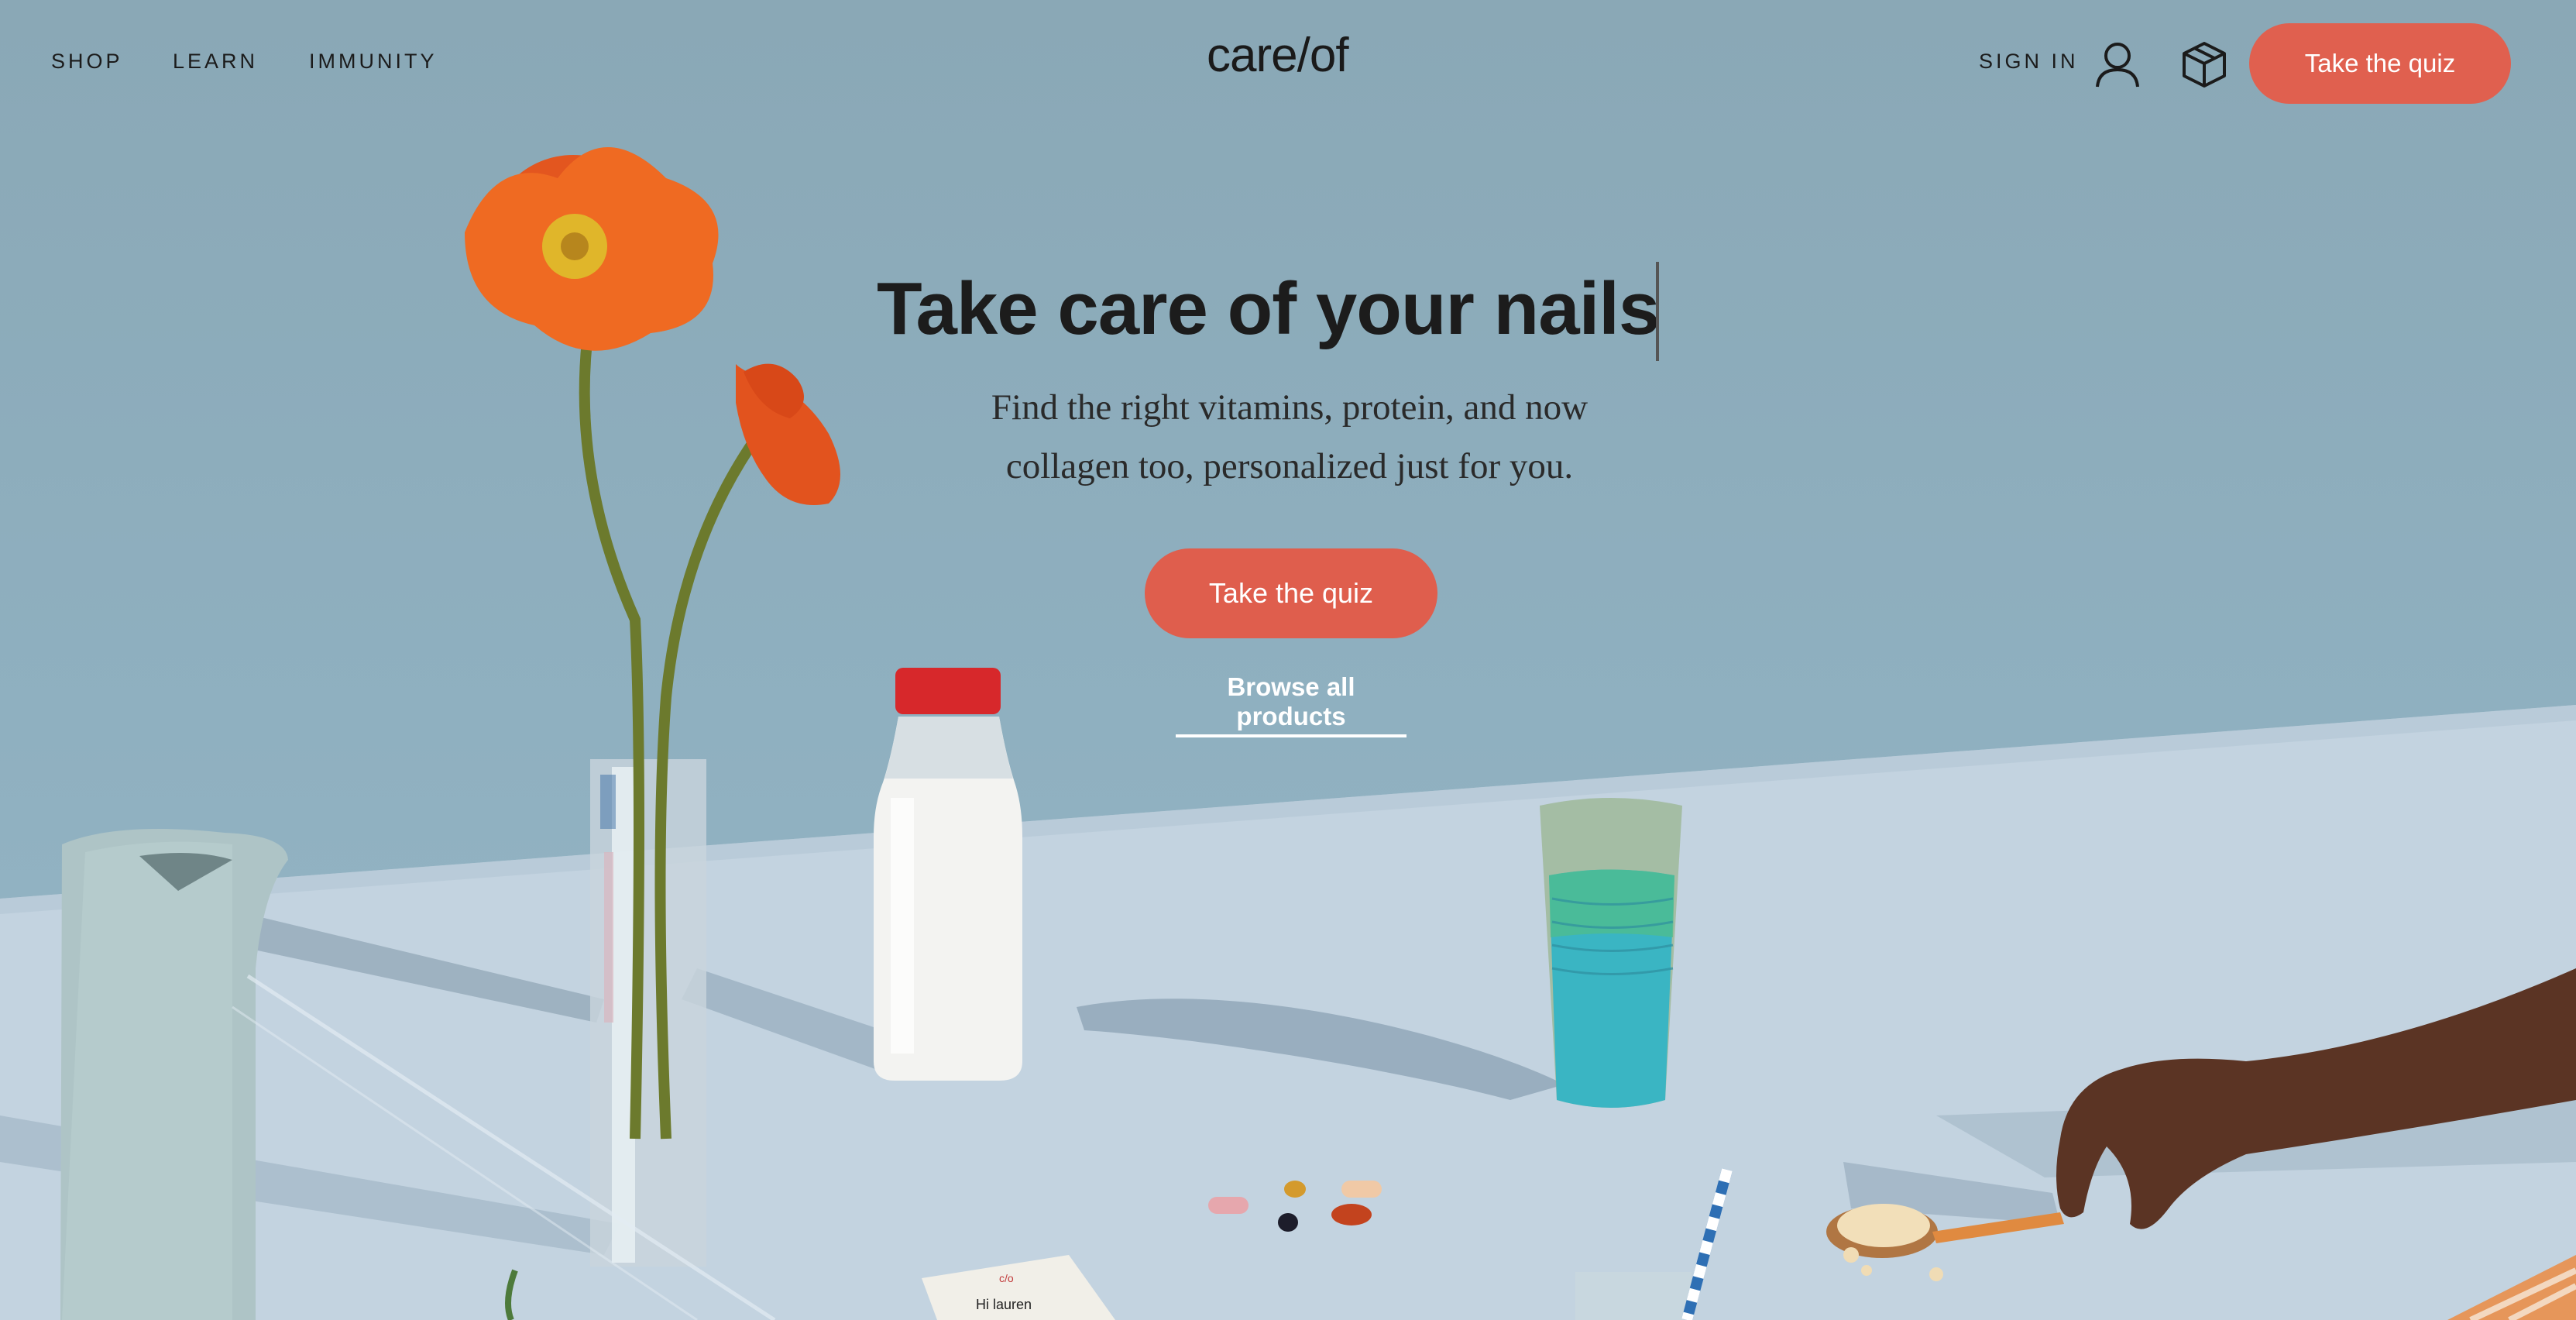  Describe the element at coordinates (648, 1013) in the screenshot. I see `vase` at that location.